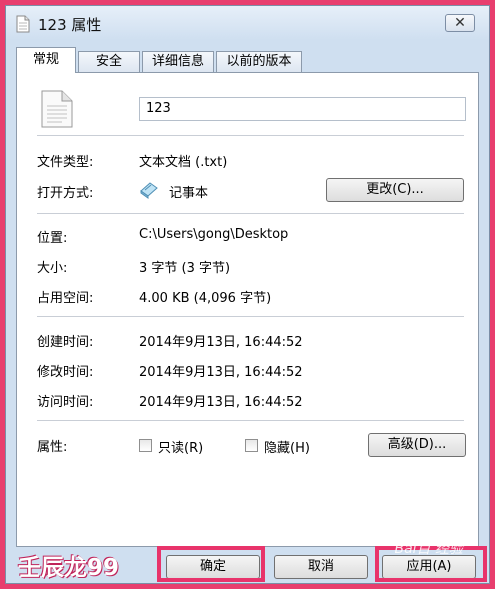 The width and height of the screenshot is (495, 589). What do you see at coordinates (145, 445) in the screenshot?
I see `readonly-checkbox` at bounding box center [145, 445].